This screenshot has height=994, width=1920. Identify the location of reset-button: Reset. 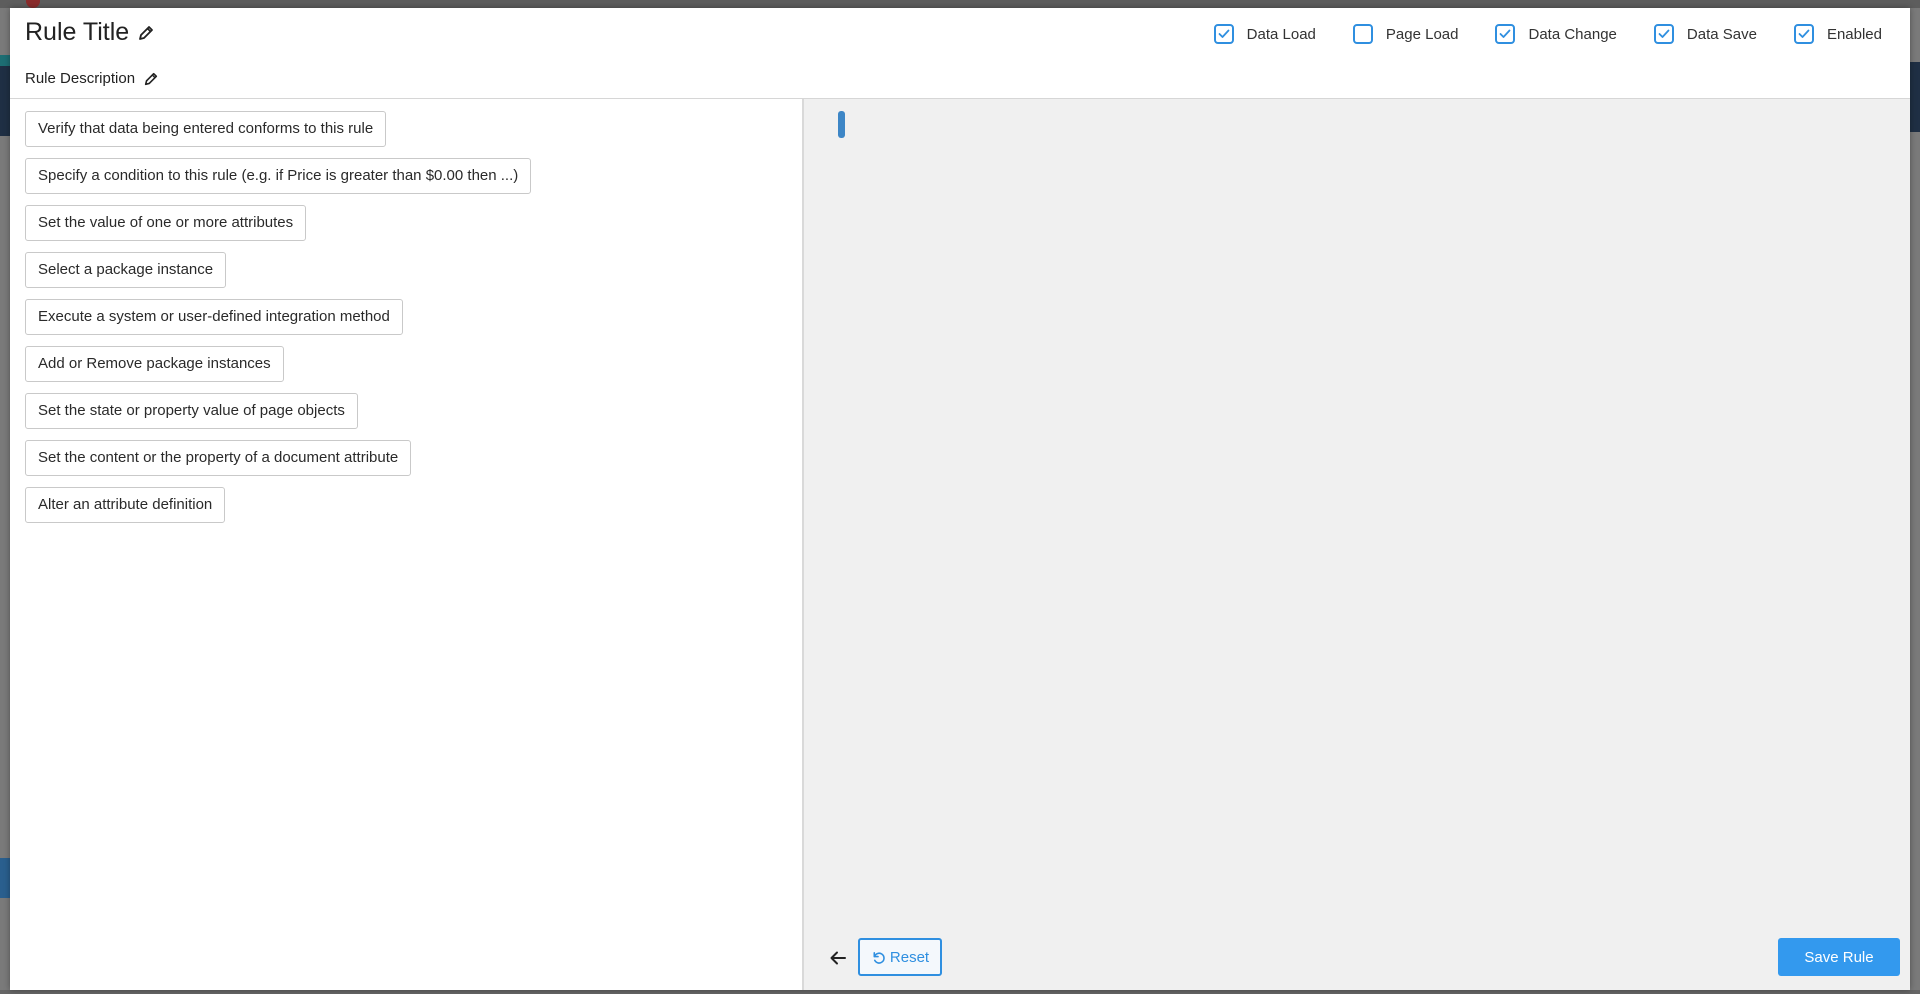
(900, 957).